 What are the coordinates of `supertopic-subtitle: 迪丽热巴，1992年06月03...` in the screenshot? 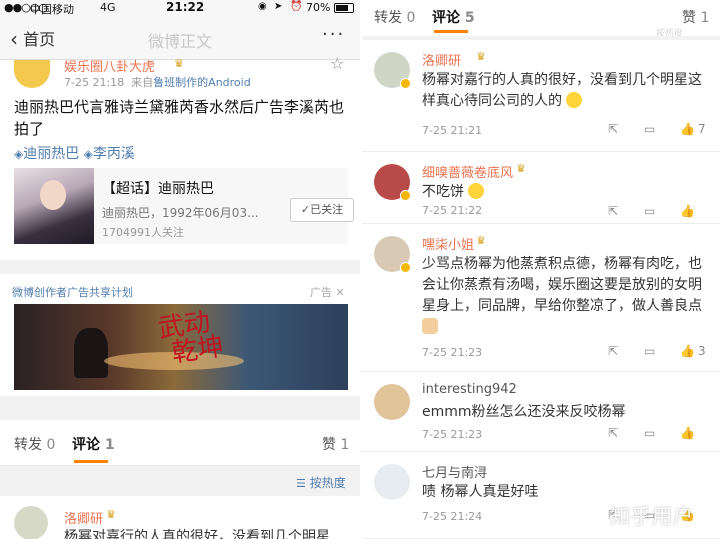 It's located at (180, 213).